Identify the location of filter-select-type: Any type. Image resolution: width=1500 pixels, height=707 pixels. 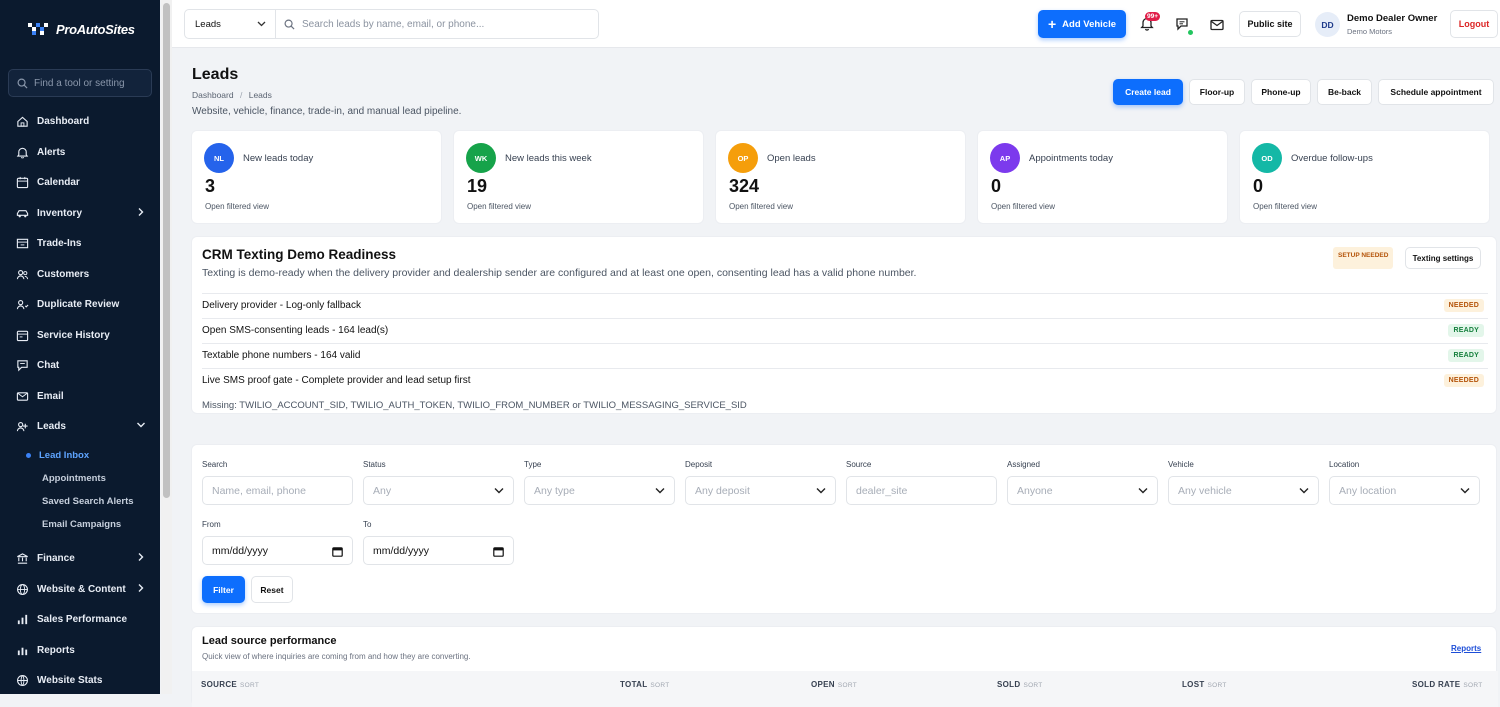
(599, 490).